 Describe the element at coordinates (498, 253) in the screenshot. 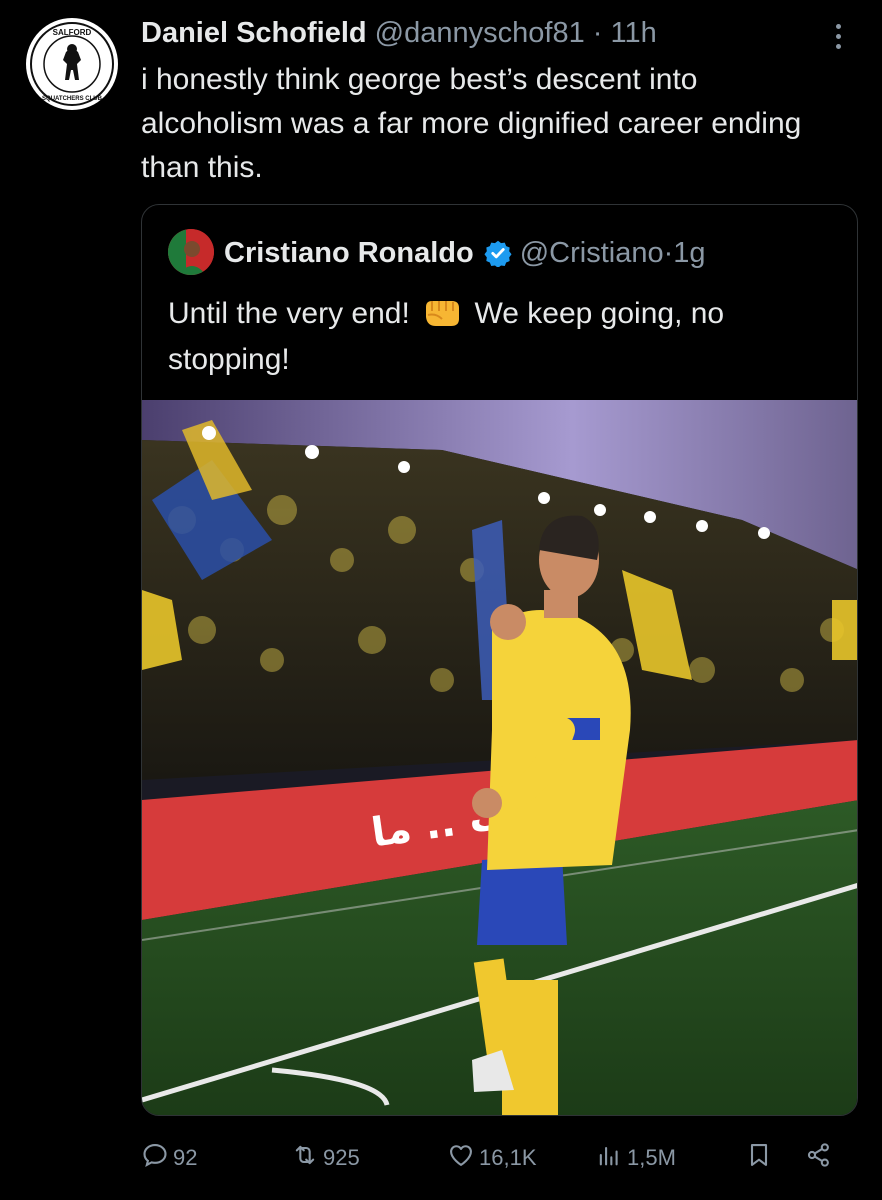

I see `verified-icon` at that location.